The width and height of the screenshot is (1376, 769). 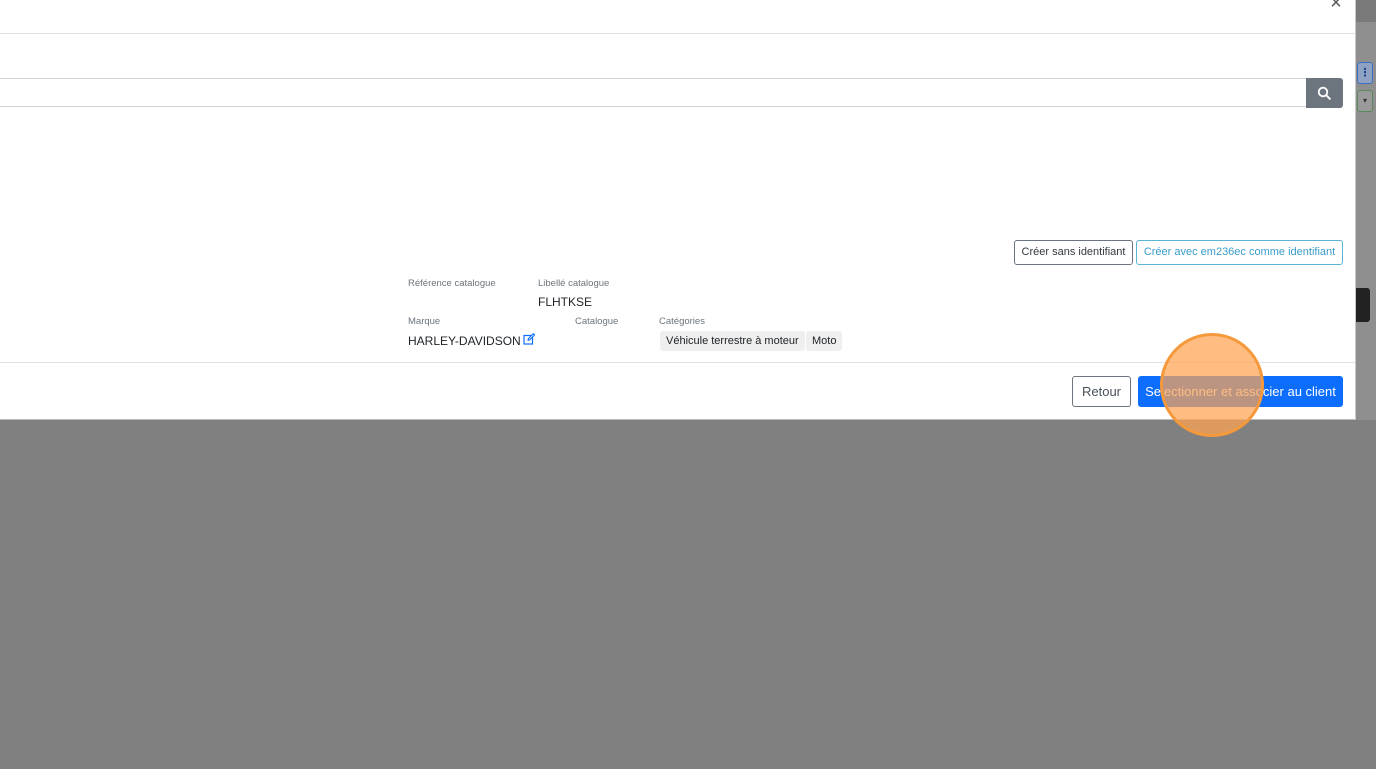 I want to click on catalogue-reference-label: Référence catalogue, so click(x=452, y=283).